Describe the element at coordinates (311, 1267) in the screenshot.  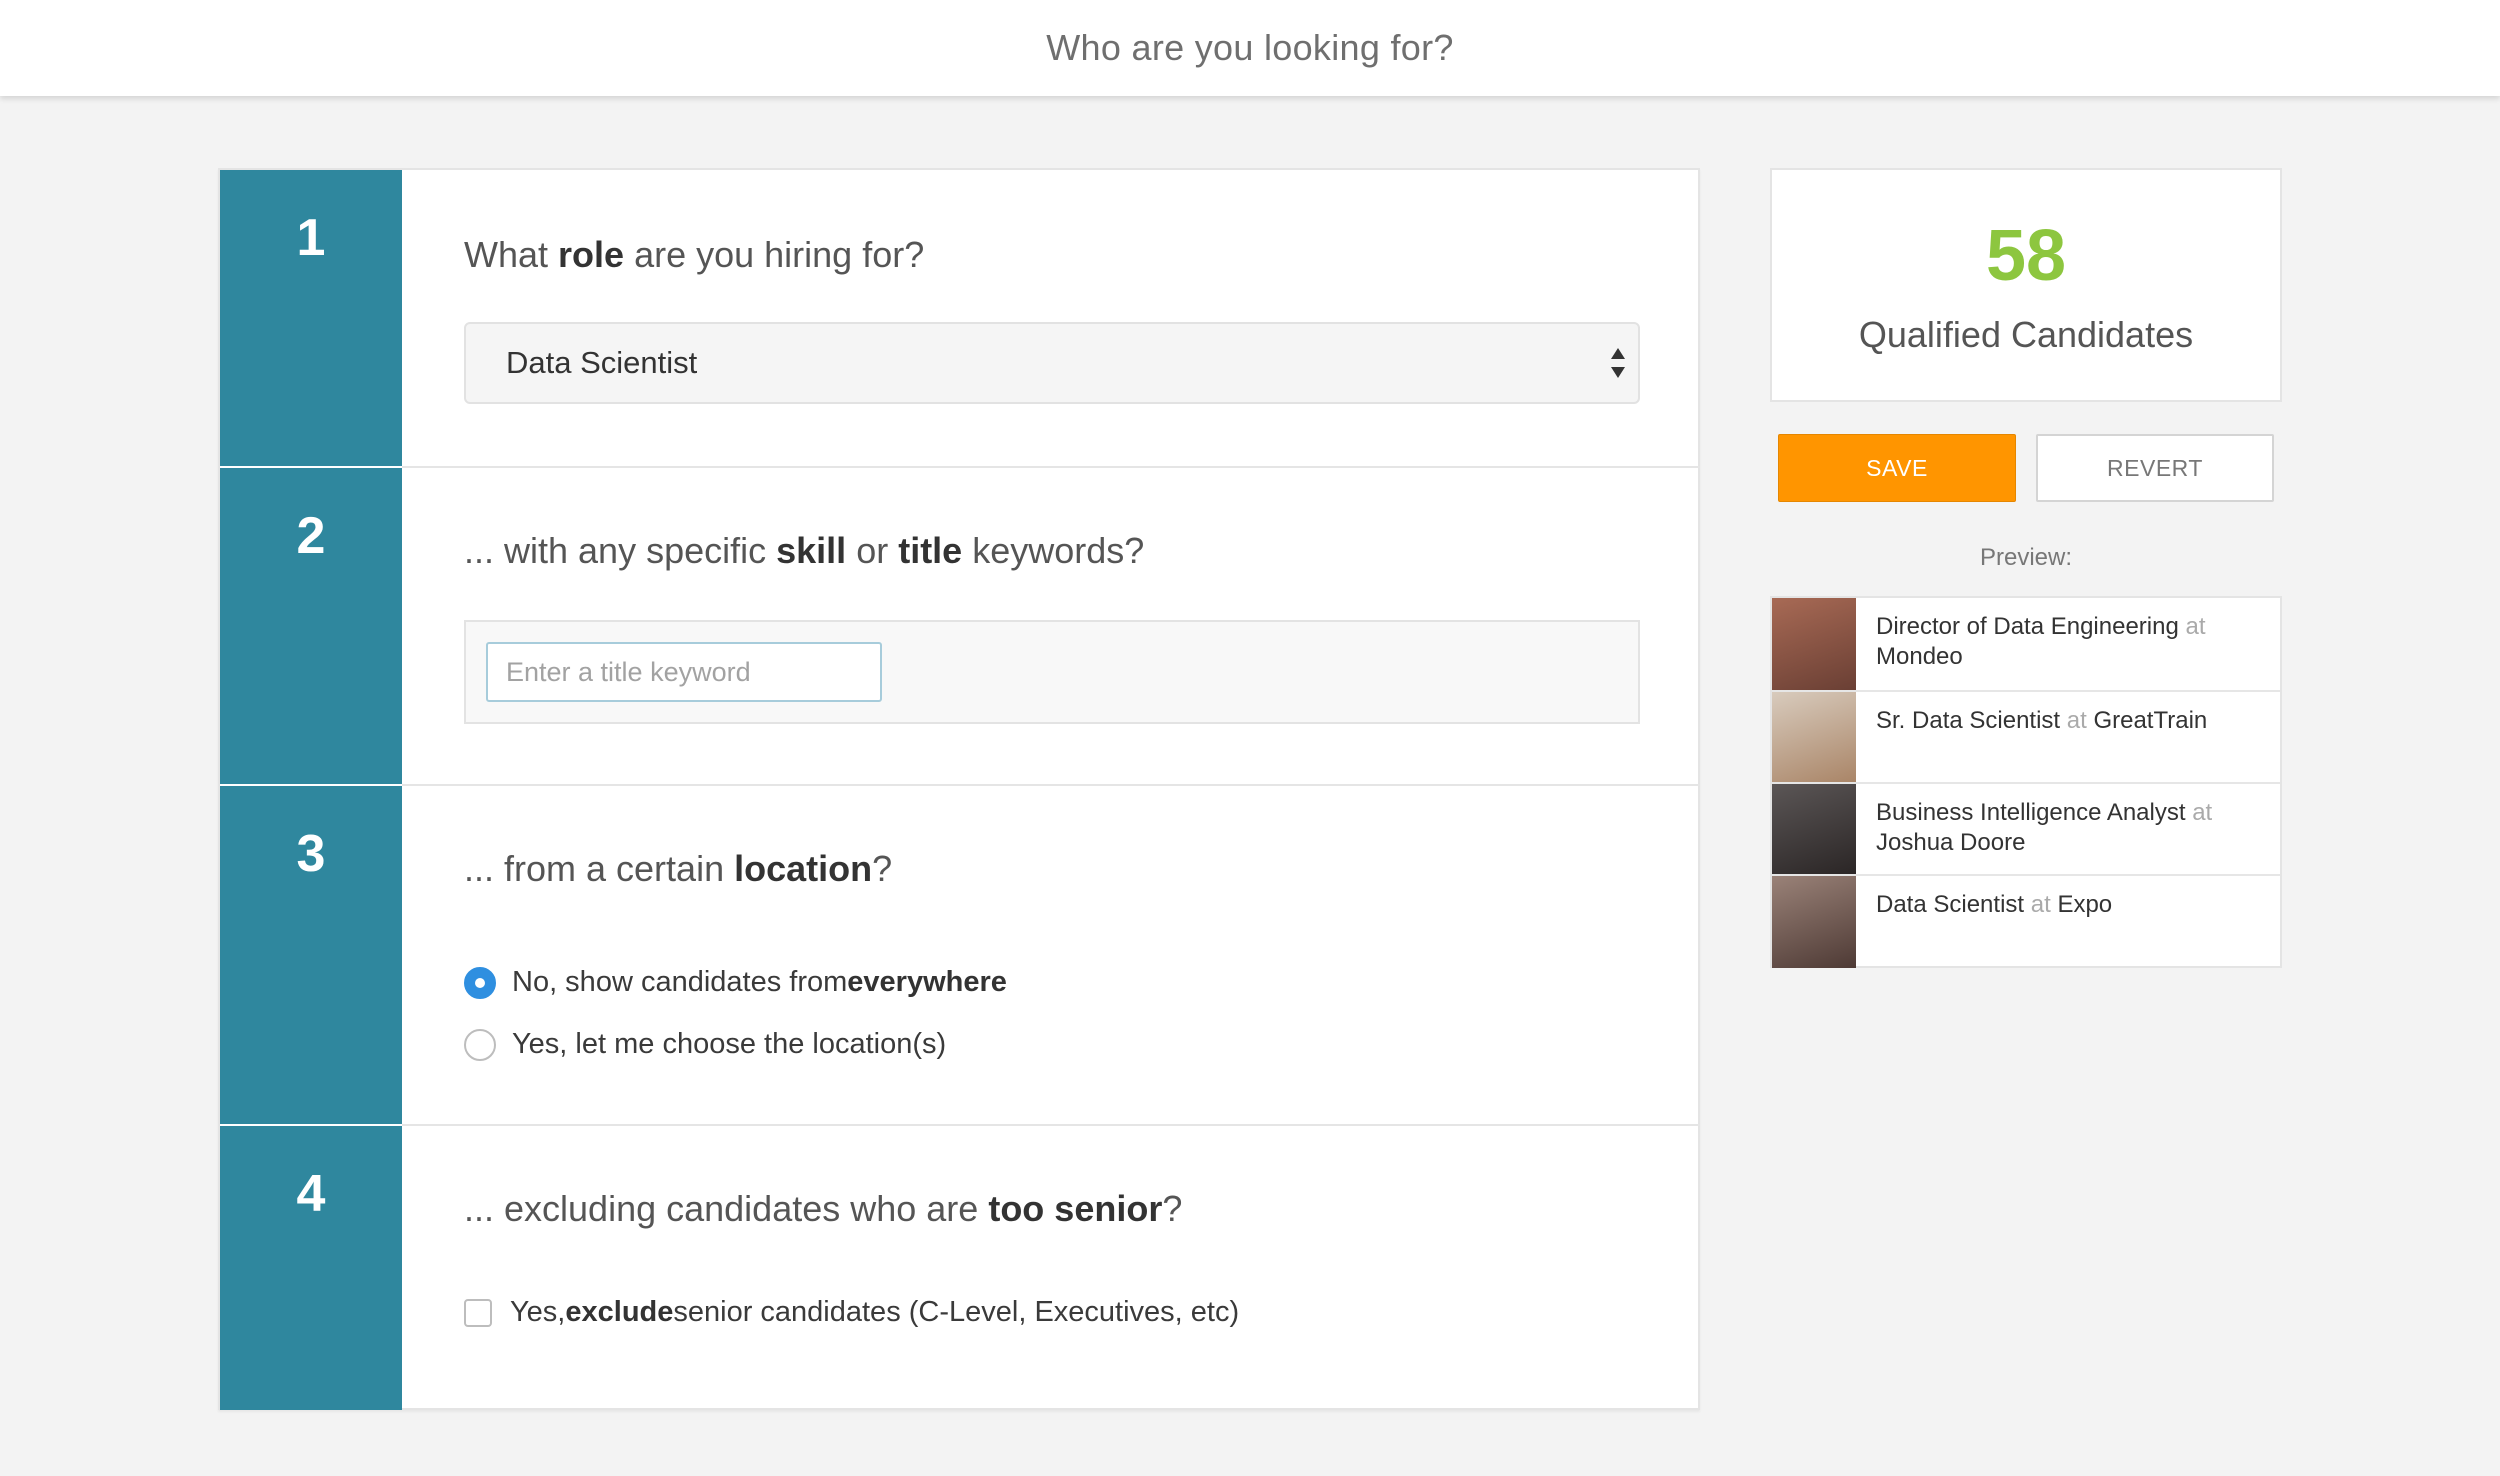
I see `step-number: 4` at that location.